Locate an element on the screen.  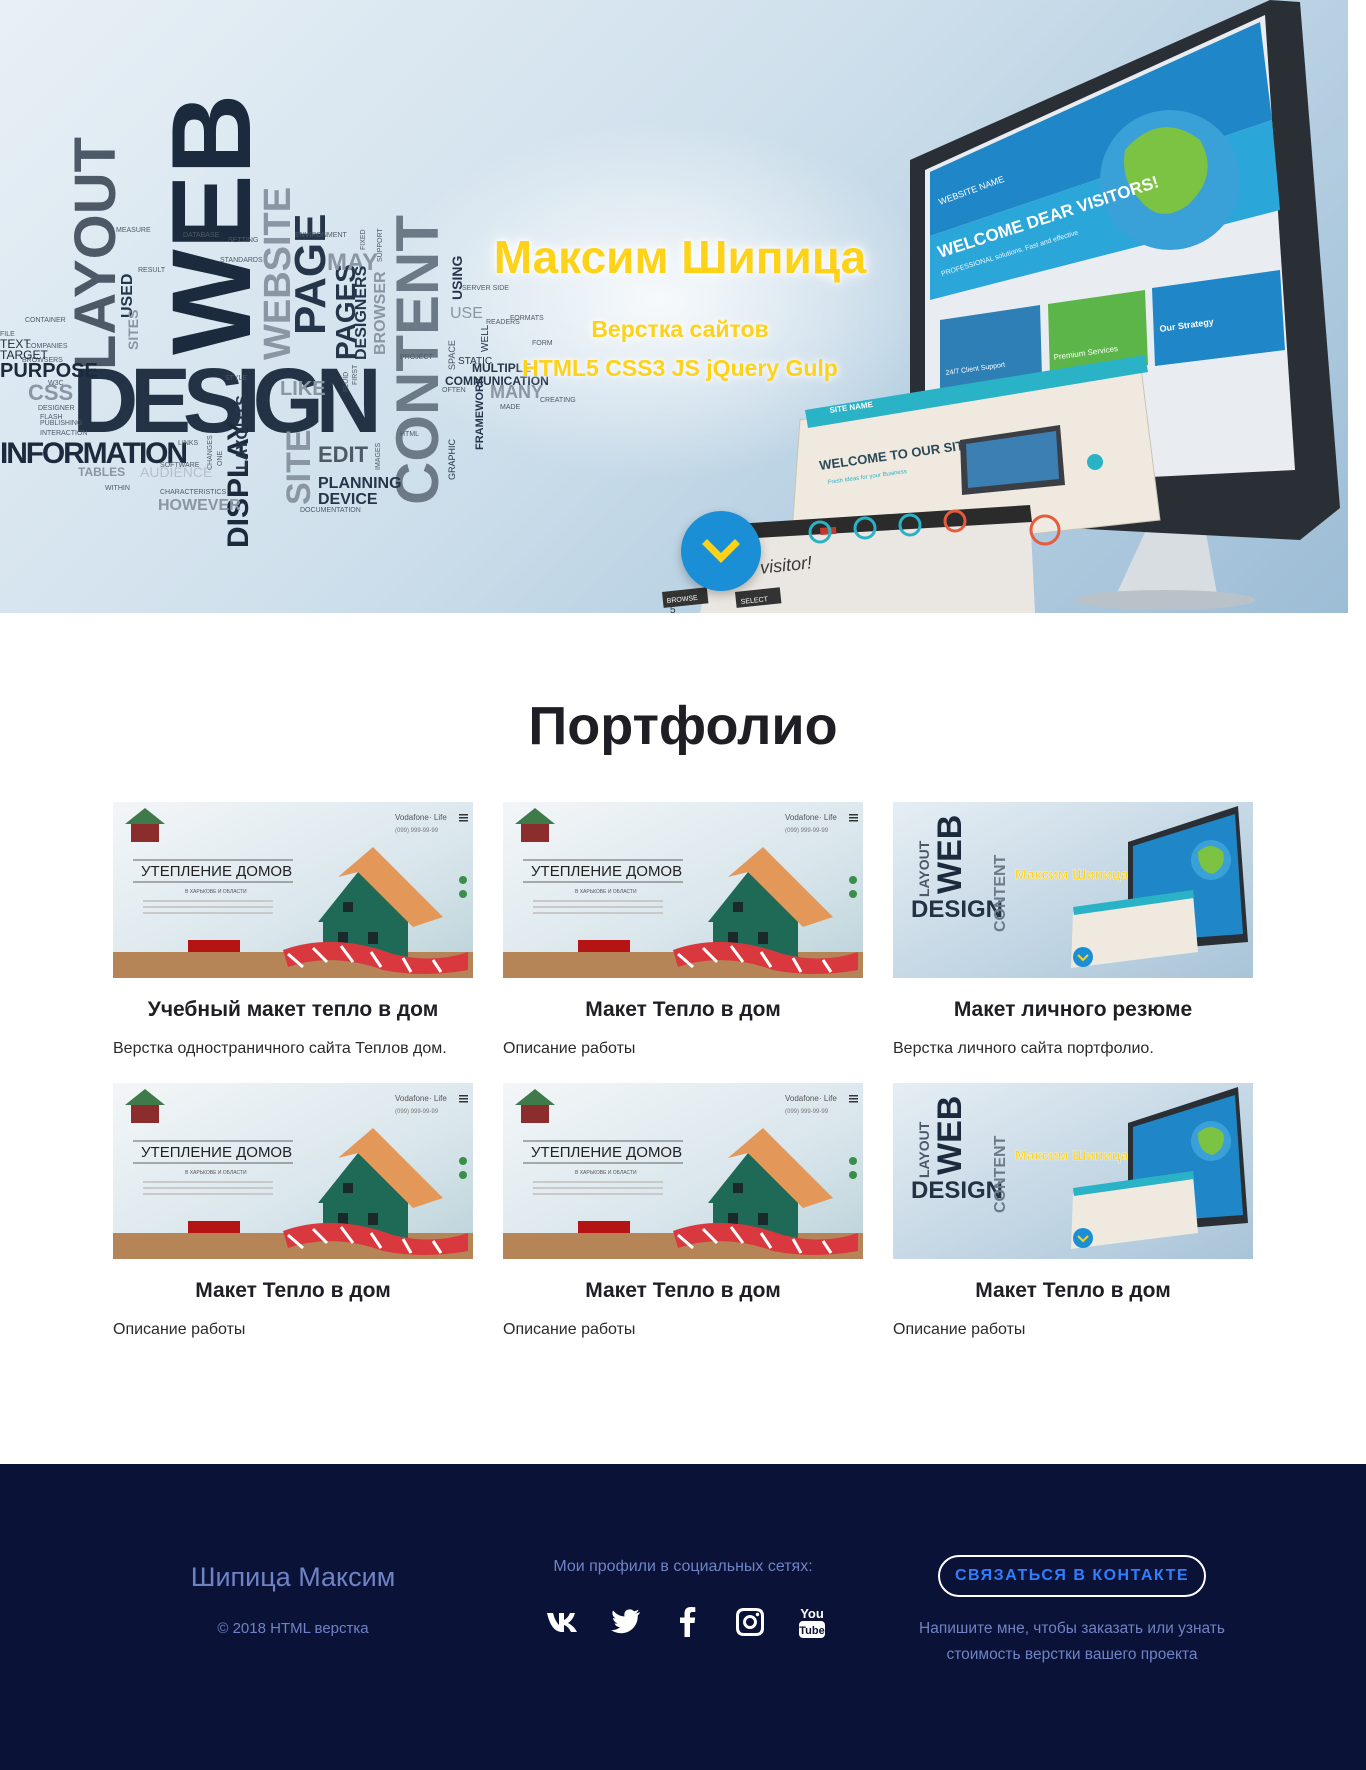
svg-text: W3C is located at coordinates (56, 383).